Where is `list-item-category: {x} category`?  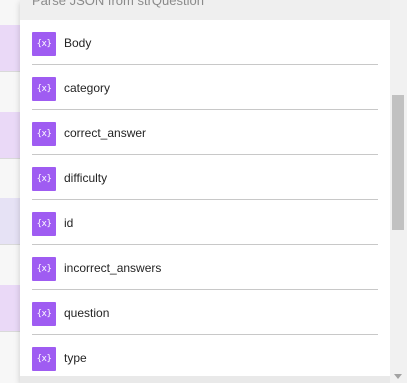
list-item-category: {x} category is located at coordinates (205, 87).